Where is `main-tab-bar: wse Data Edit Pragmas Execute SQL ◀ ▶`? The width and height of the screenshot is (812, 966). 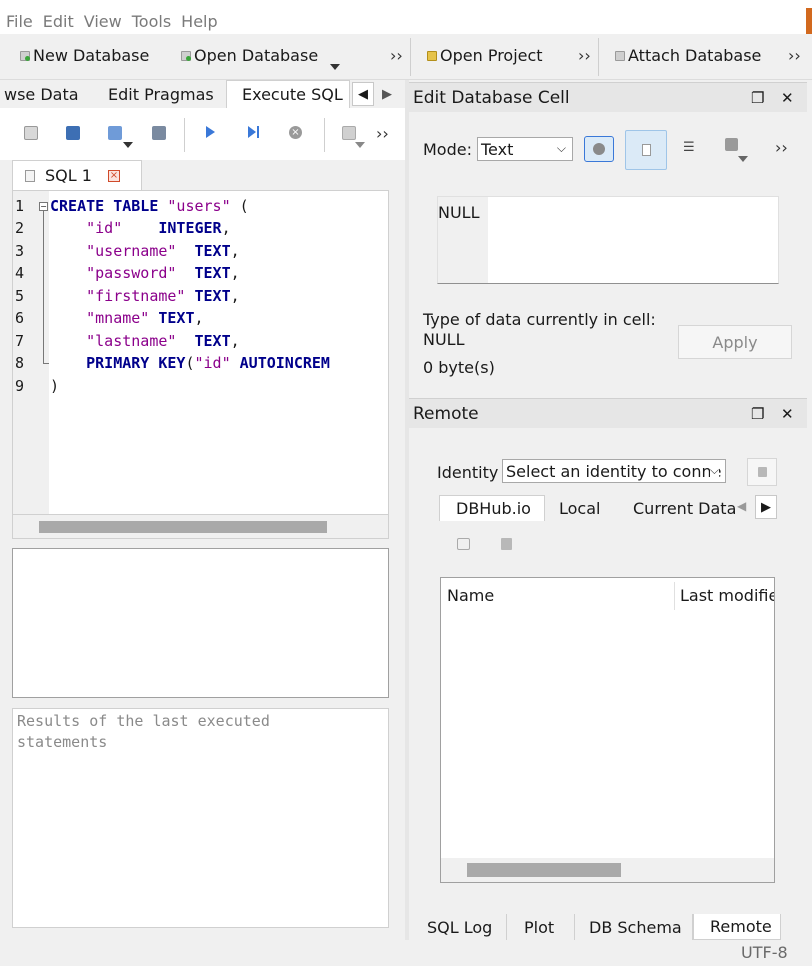
main-tab-bar: wse Data Edit Pragmas Execute SQL ◀ ▶ is located at coordinates (202, 94).